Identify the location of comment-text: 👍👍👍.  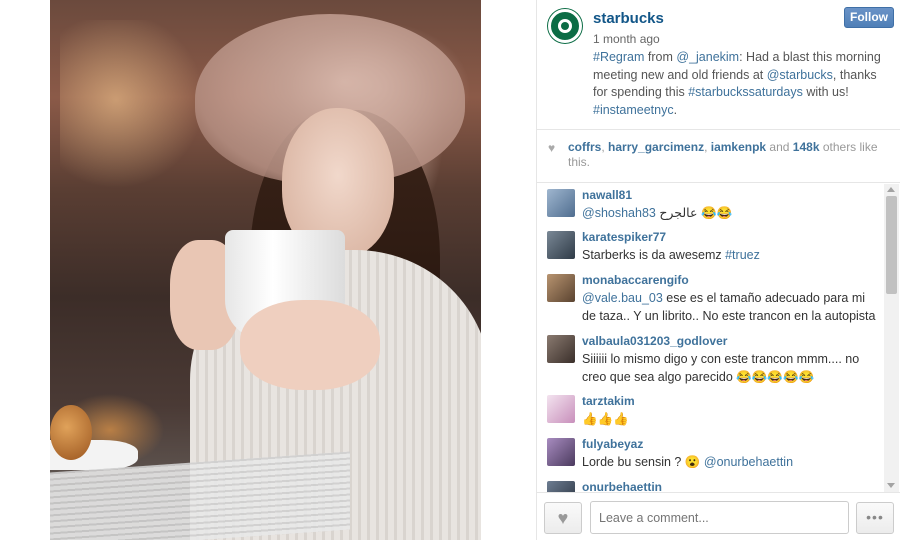
(729, 420).